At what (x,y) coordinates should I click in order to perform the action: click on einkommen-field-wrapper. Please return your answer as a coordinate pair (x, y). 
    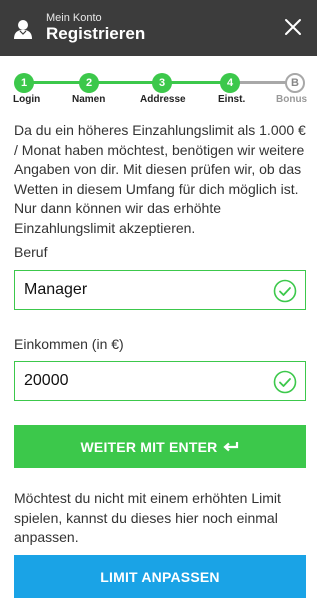
    Looking at the image, I should click on (160, 381).